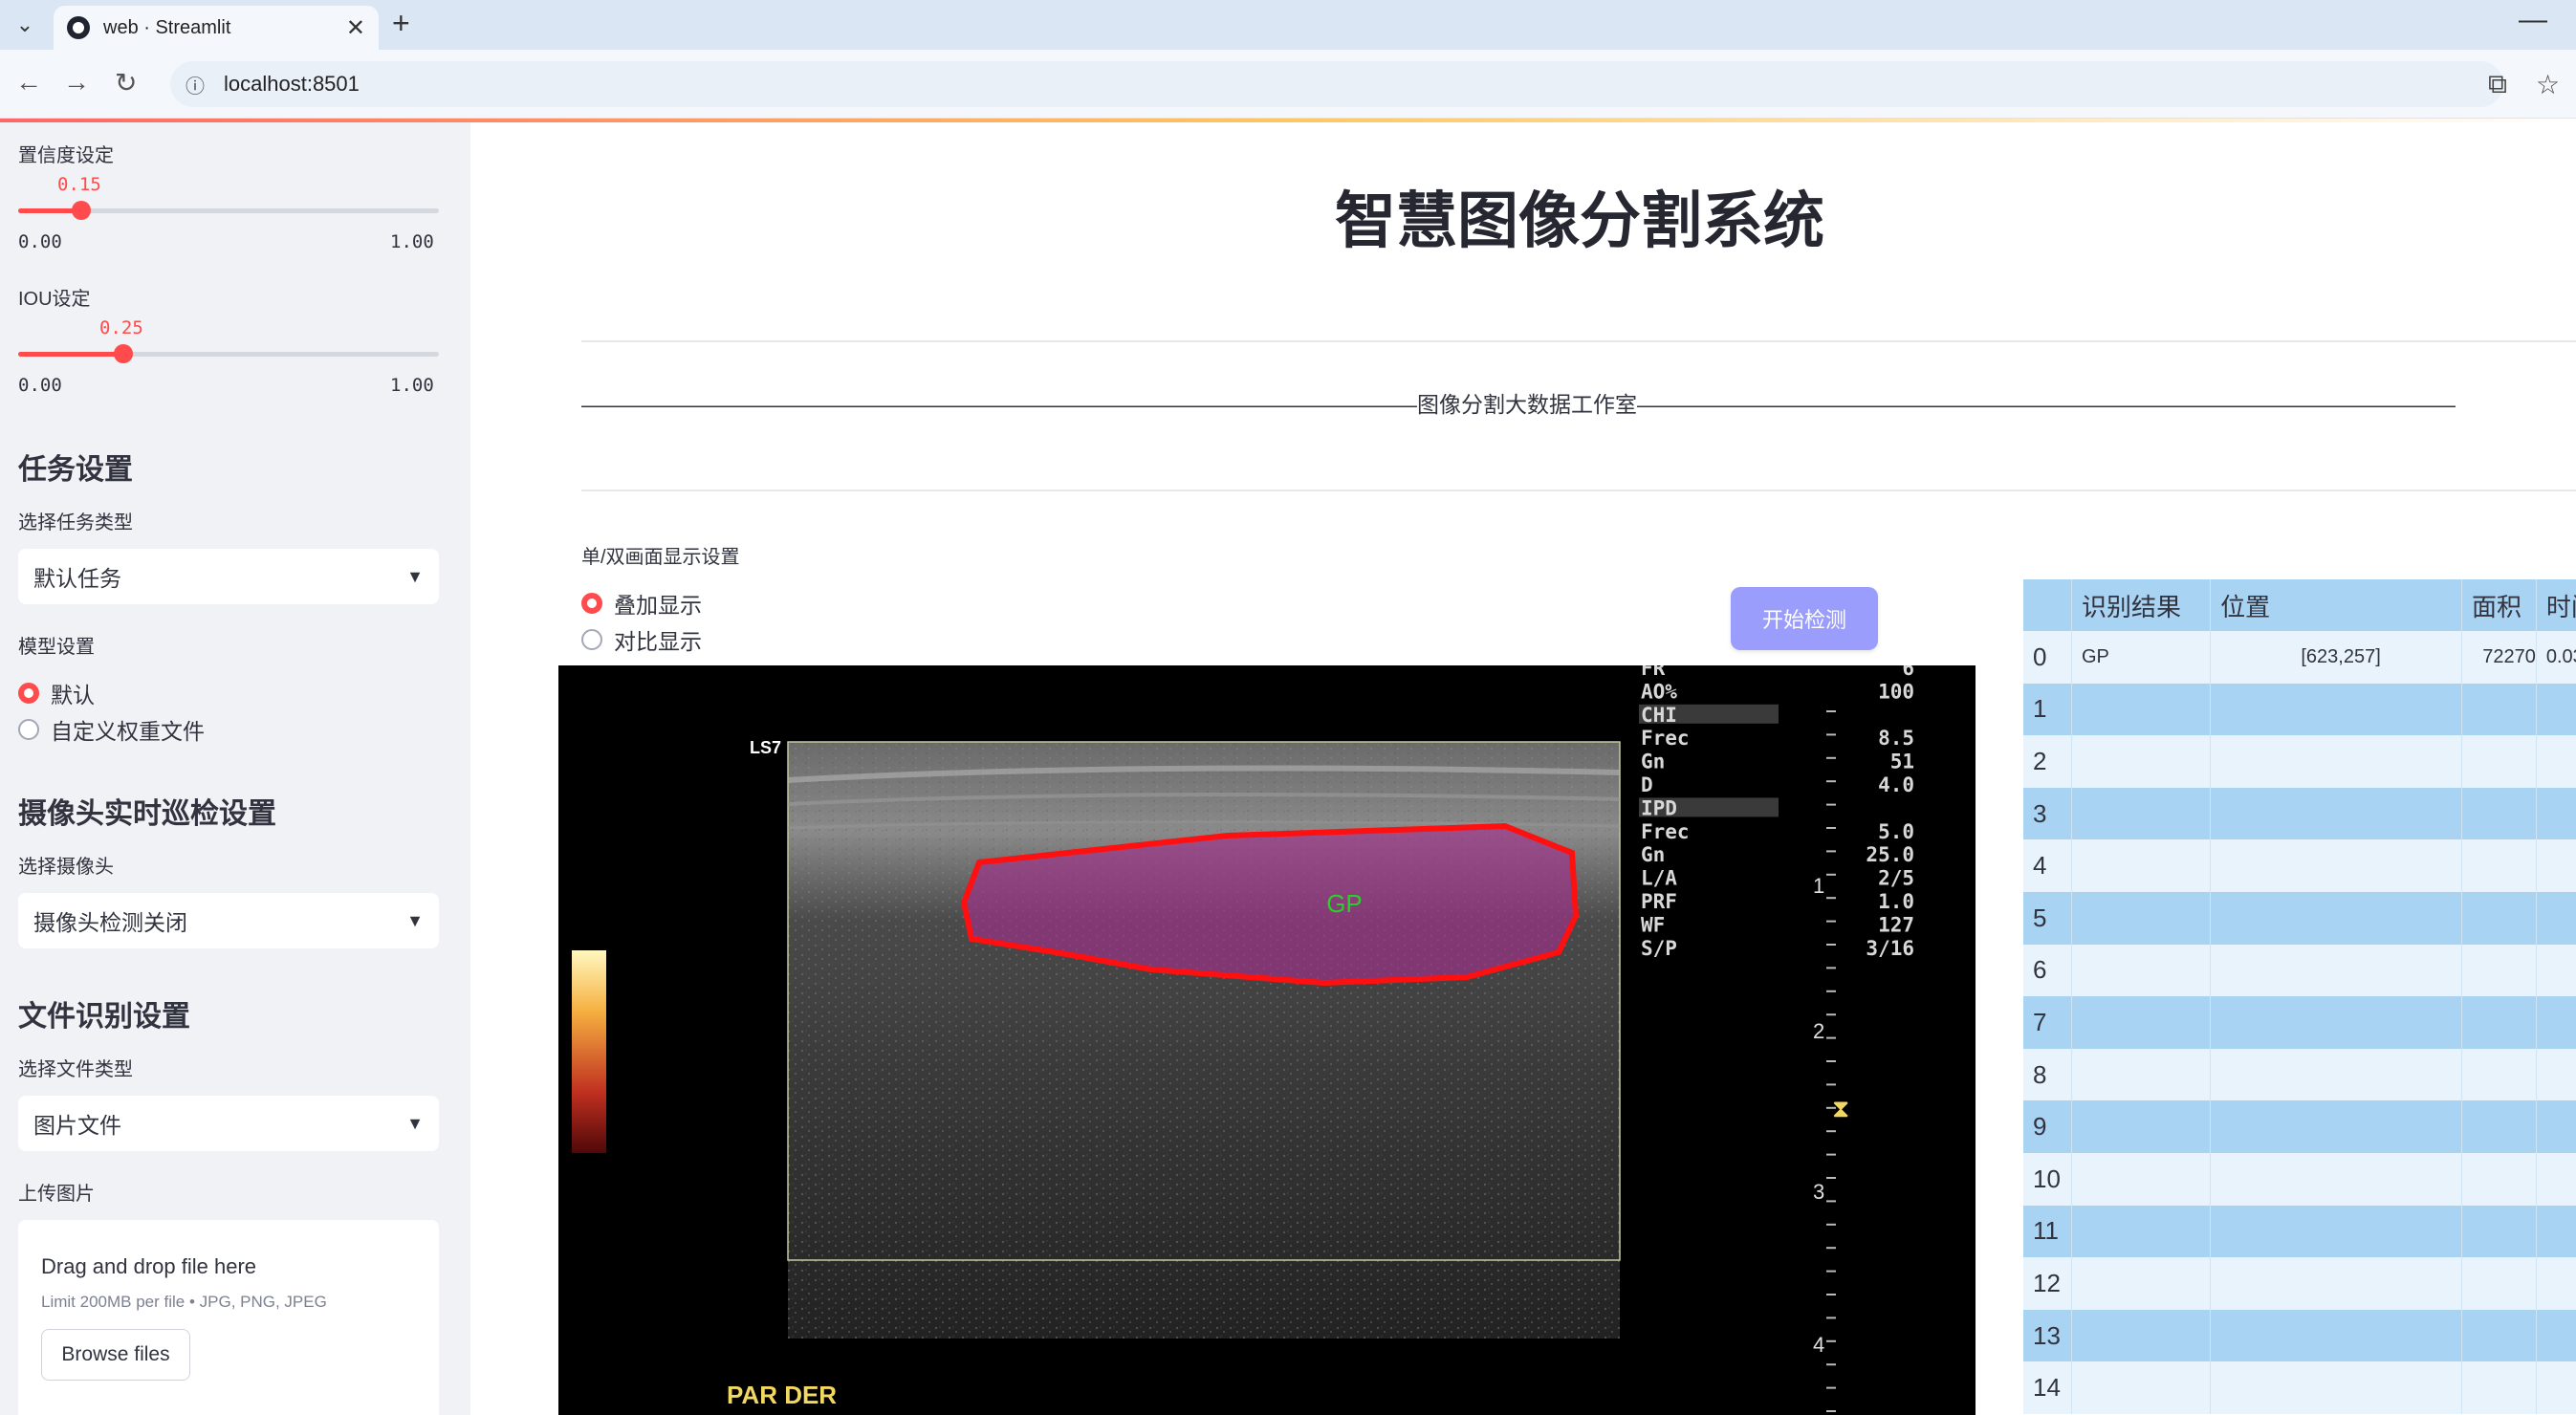  I want to click on table-row: 1, so click(2299, 710).